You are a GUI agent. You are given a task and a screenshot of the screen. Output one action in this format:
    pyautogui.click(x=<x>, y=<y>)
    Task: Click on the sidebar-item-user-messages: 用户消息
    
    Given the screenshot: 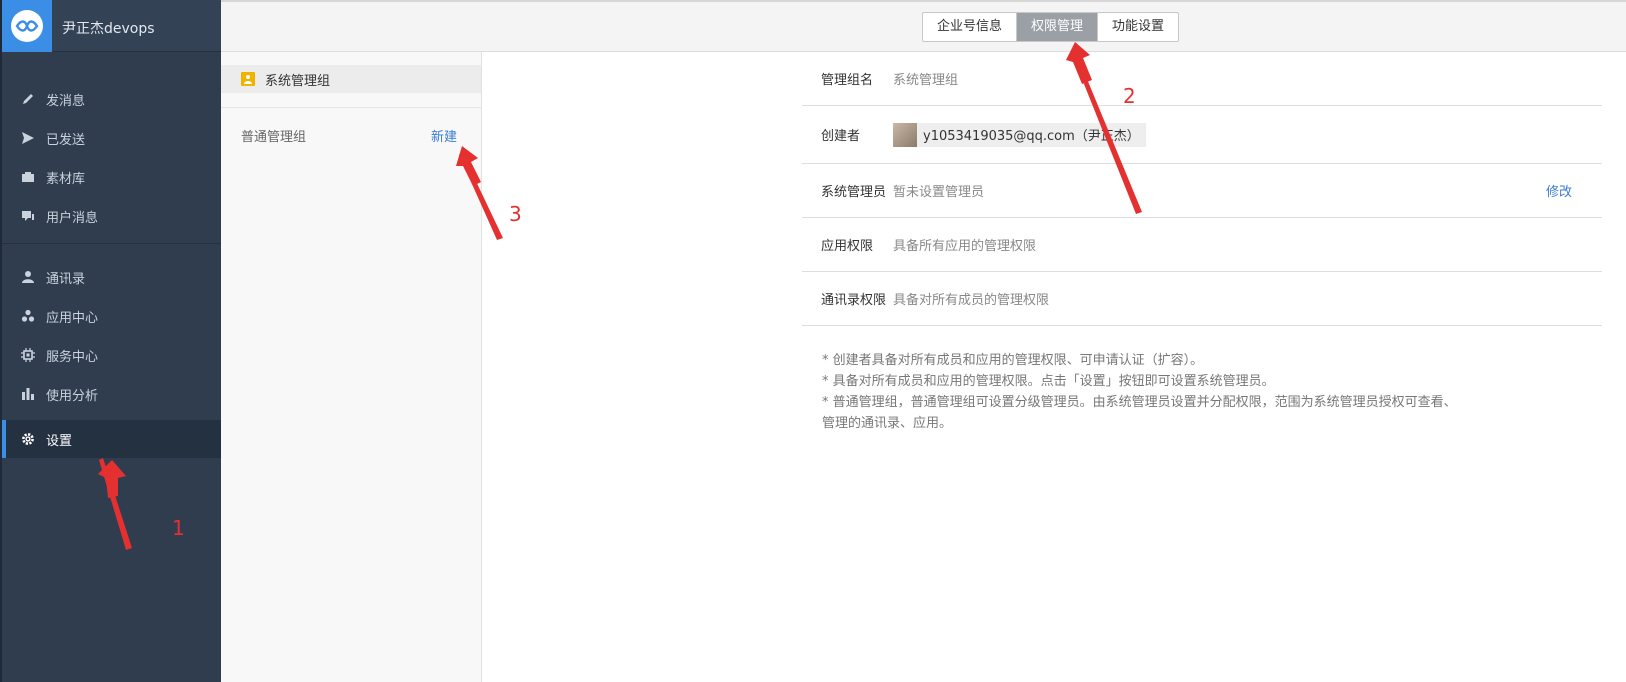 What is the action you would take?
    pyautogui.click(x=111, y=216)
    